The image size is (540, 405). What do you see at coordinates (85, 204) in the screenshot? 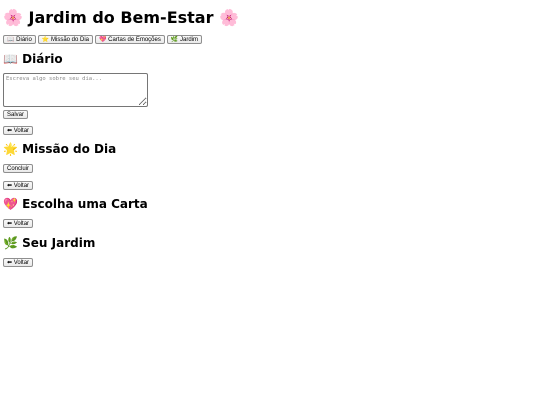
I see `cards-heading-text: Escolha uma Carta` at bounding box center [85, 204].